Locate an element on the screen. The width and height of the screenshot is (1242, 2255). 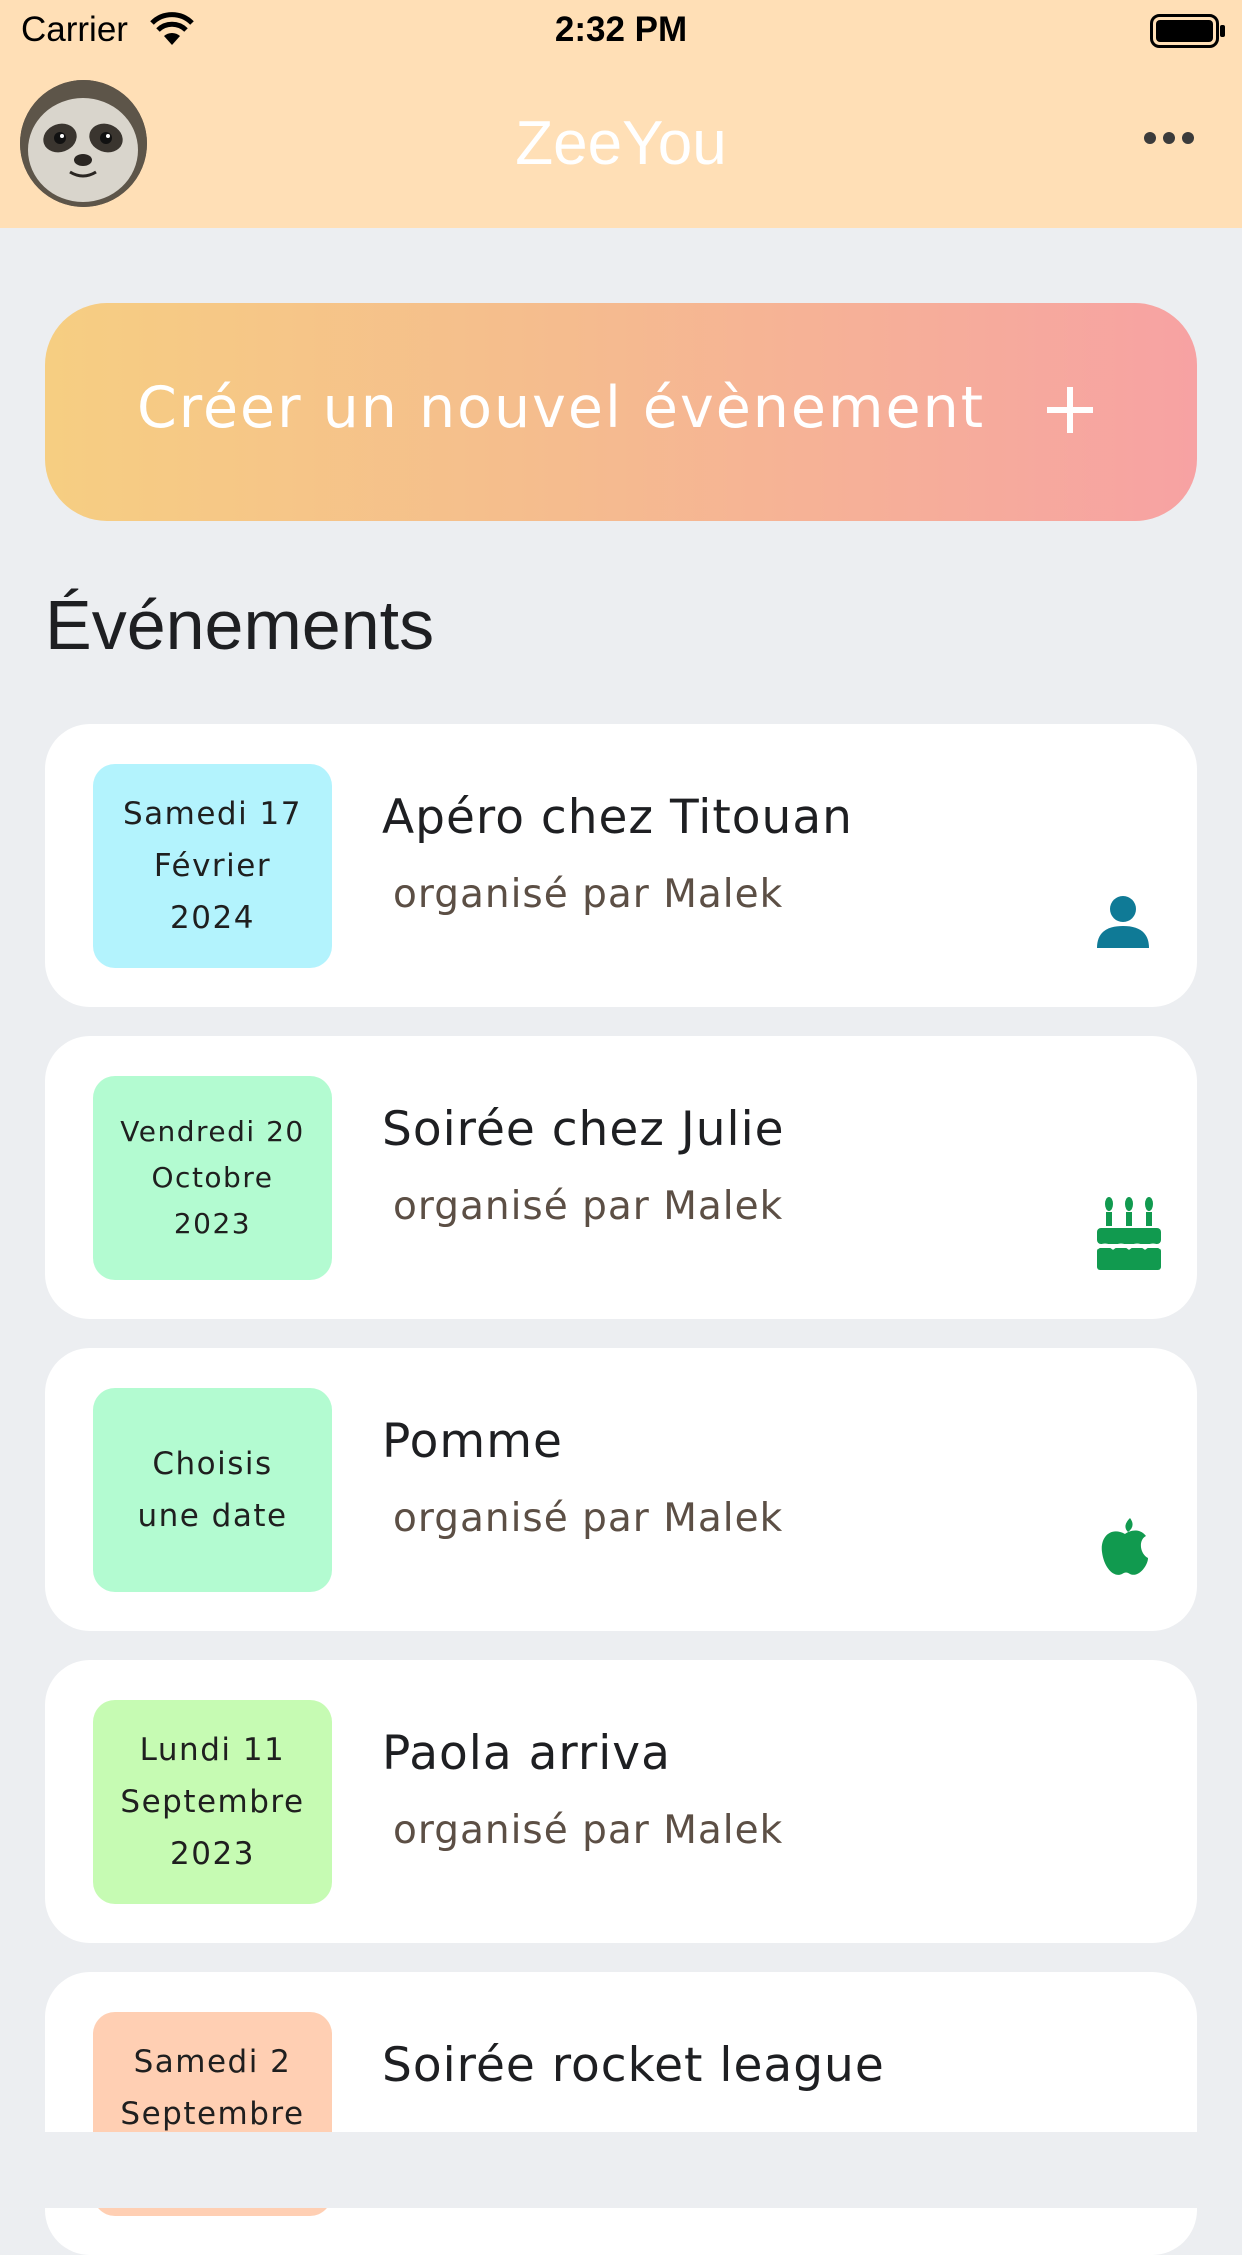
event-date-badge: Lundi 11 Septembre 2023 is located at coordinates (212, 1802).